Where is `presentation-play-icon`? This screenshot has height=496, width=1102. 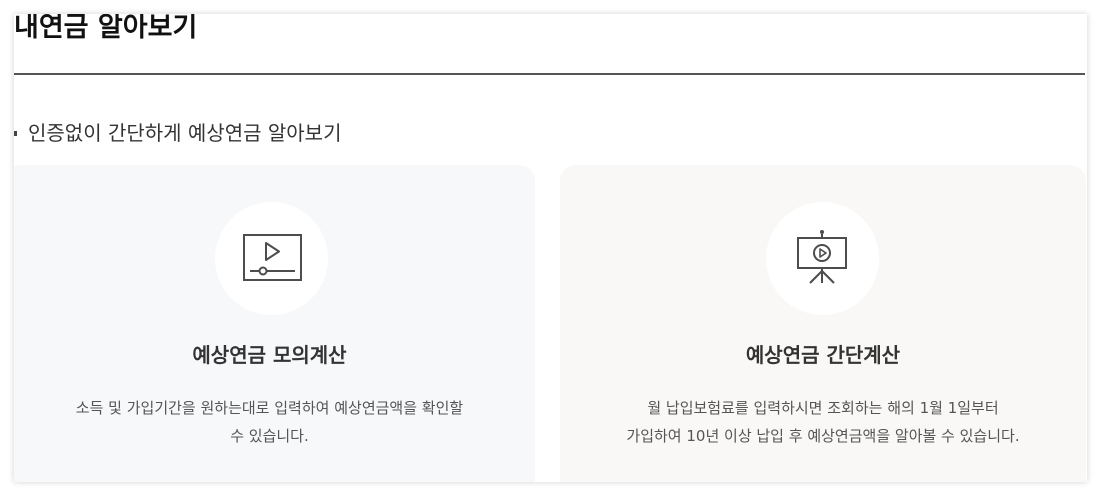 presentation-play-icon is located at coordinates (822, 257).